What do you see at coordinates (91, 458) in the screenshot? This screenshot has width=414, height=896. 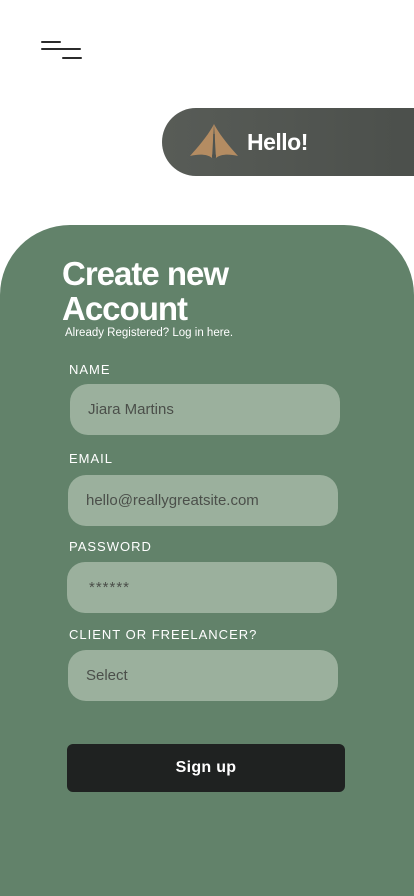 I see `email-label: EMAIL` at bounding box center [91, 458].